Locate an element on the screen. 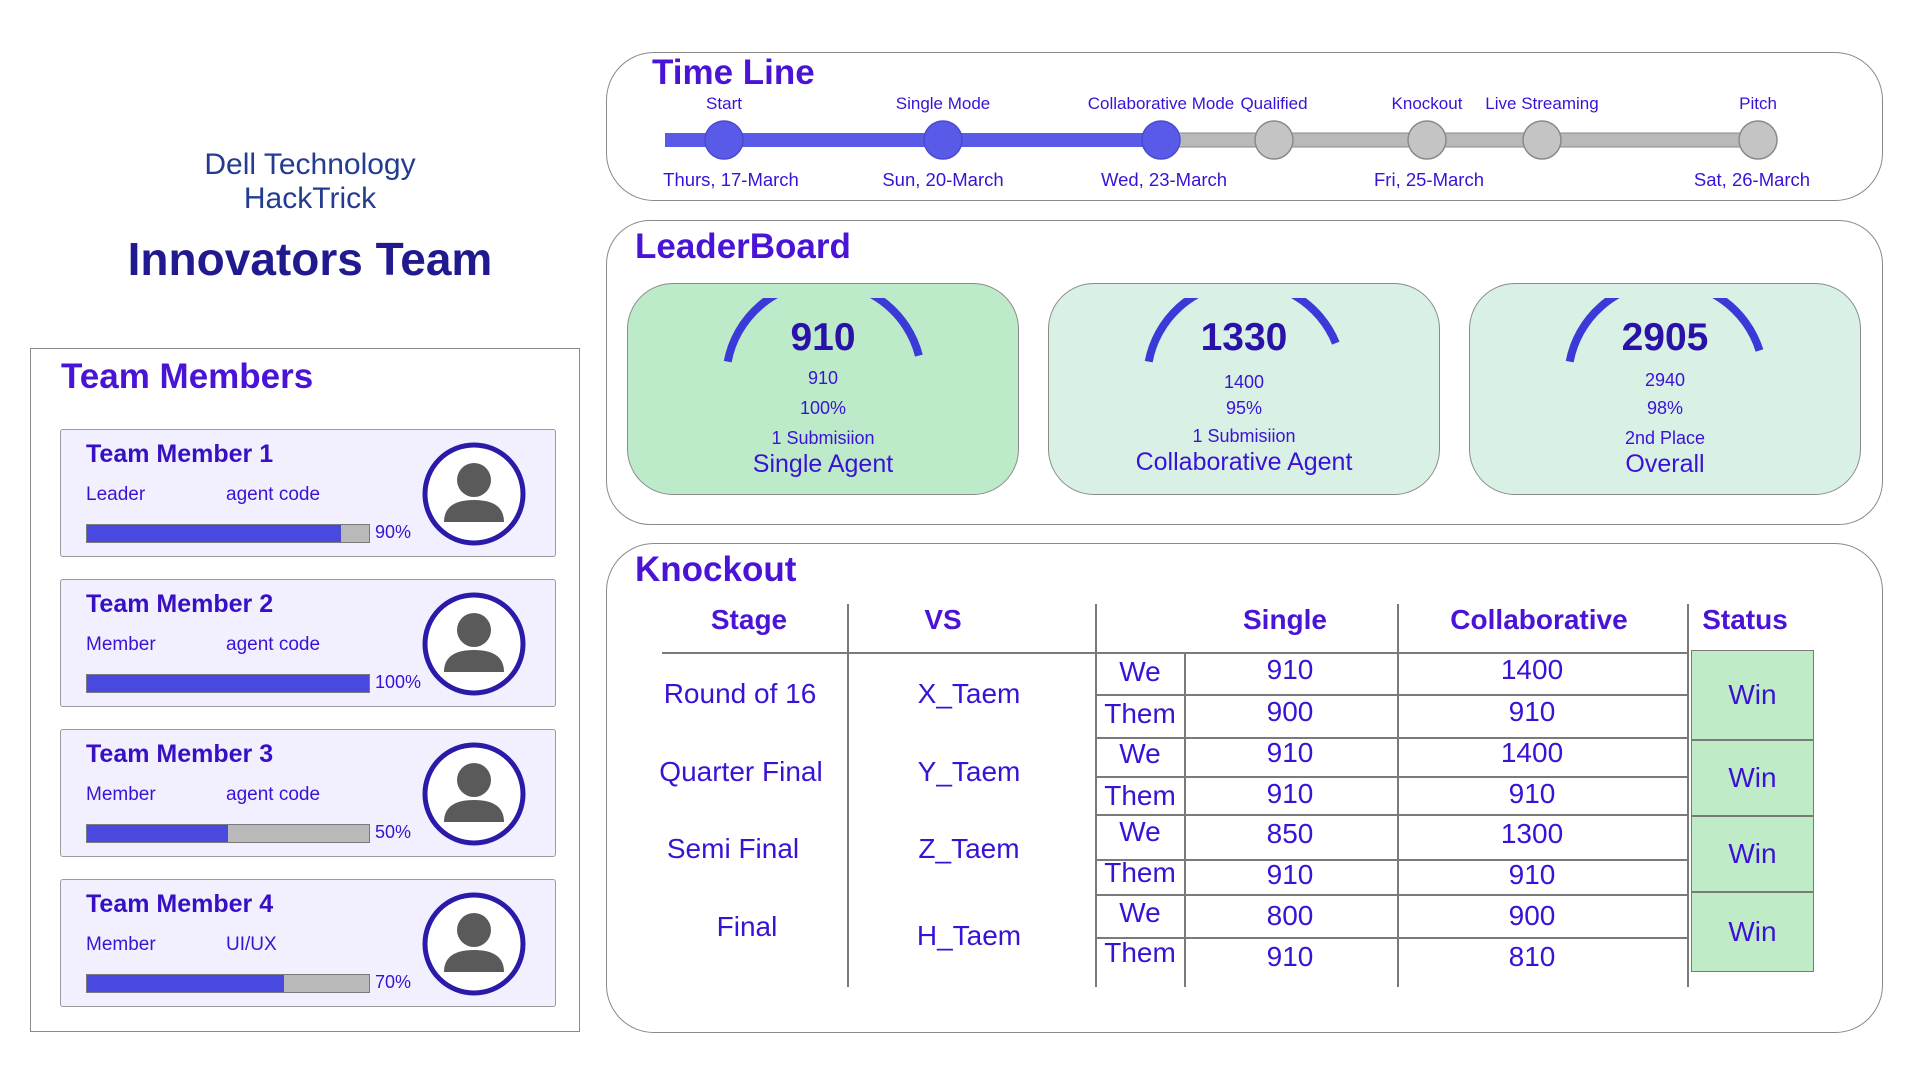 The height and width of the screenshot is (1080, 1920). score-detail: 910 is located at coordinates (823, 378).